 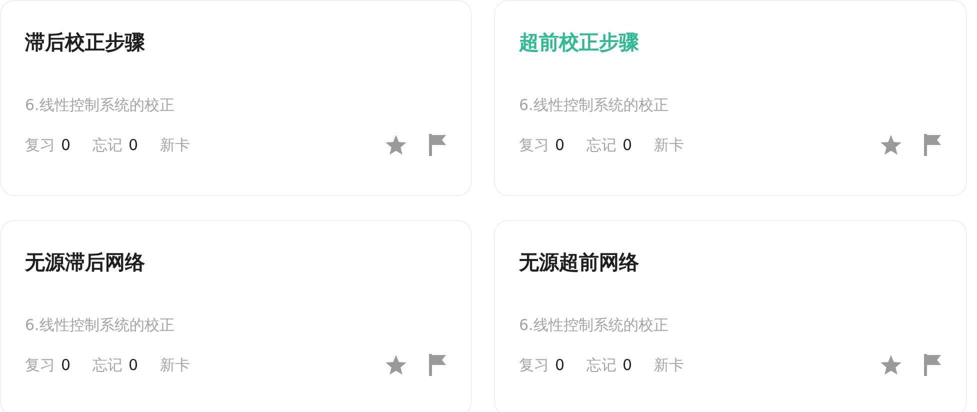 What do you see at coordinates (579, 262) in the screenshot?
I see `card-title: 无源超前网络` at bounding box center [579, 262].